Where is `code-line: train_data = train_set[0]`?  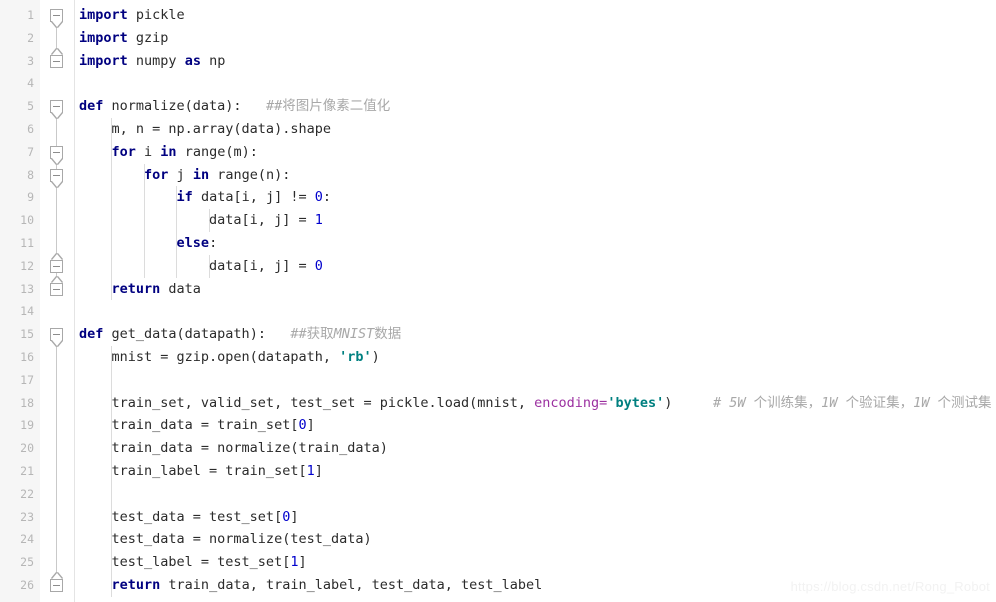 code-line: train_data = train_set[0] is located at coordinates (535, 425).